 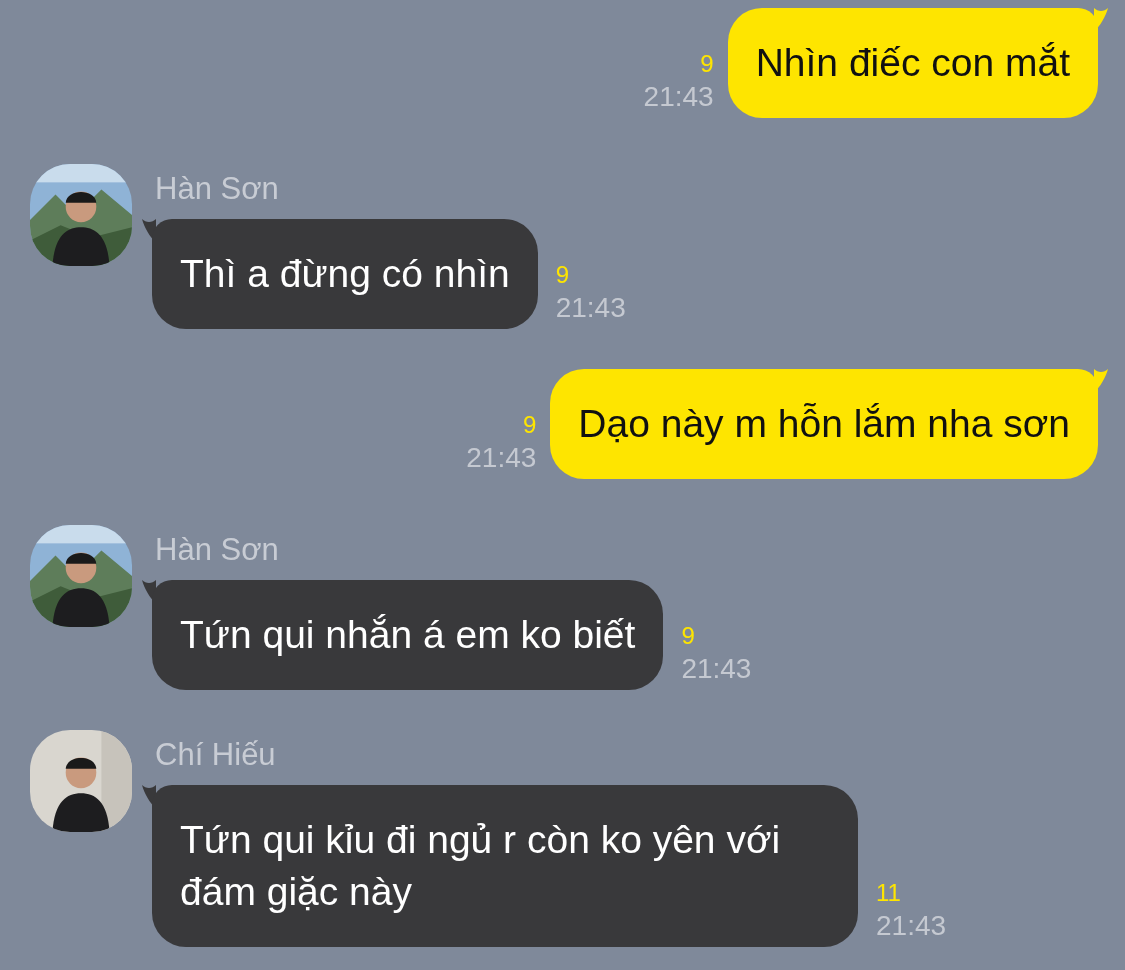 What do you see at coordinates (505, 866) in the screenshot?
I see `message-bubble: Tứn qui kỉu đi ngủ r còn ko yên với đám giặc này` at bounding box center [505, 866].